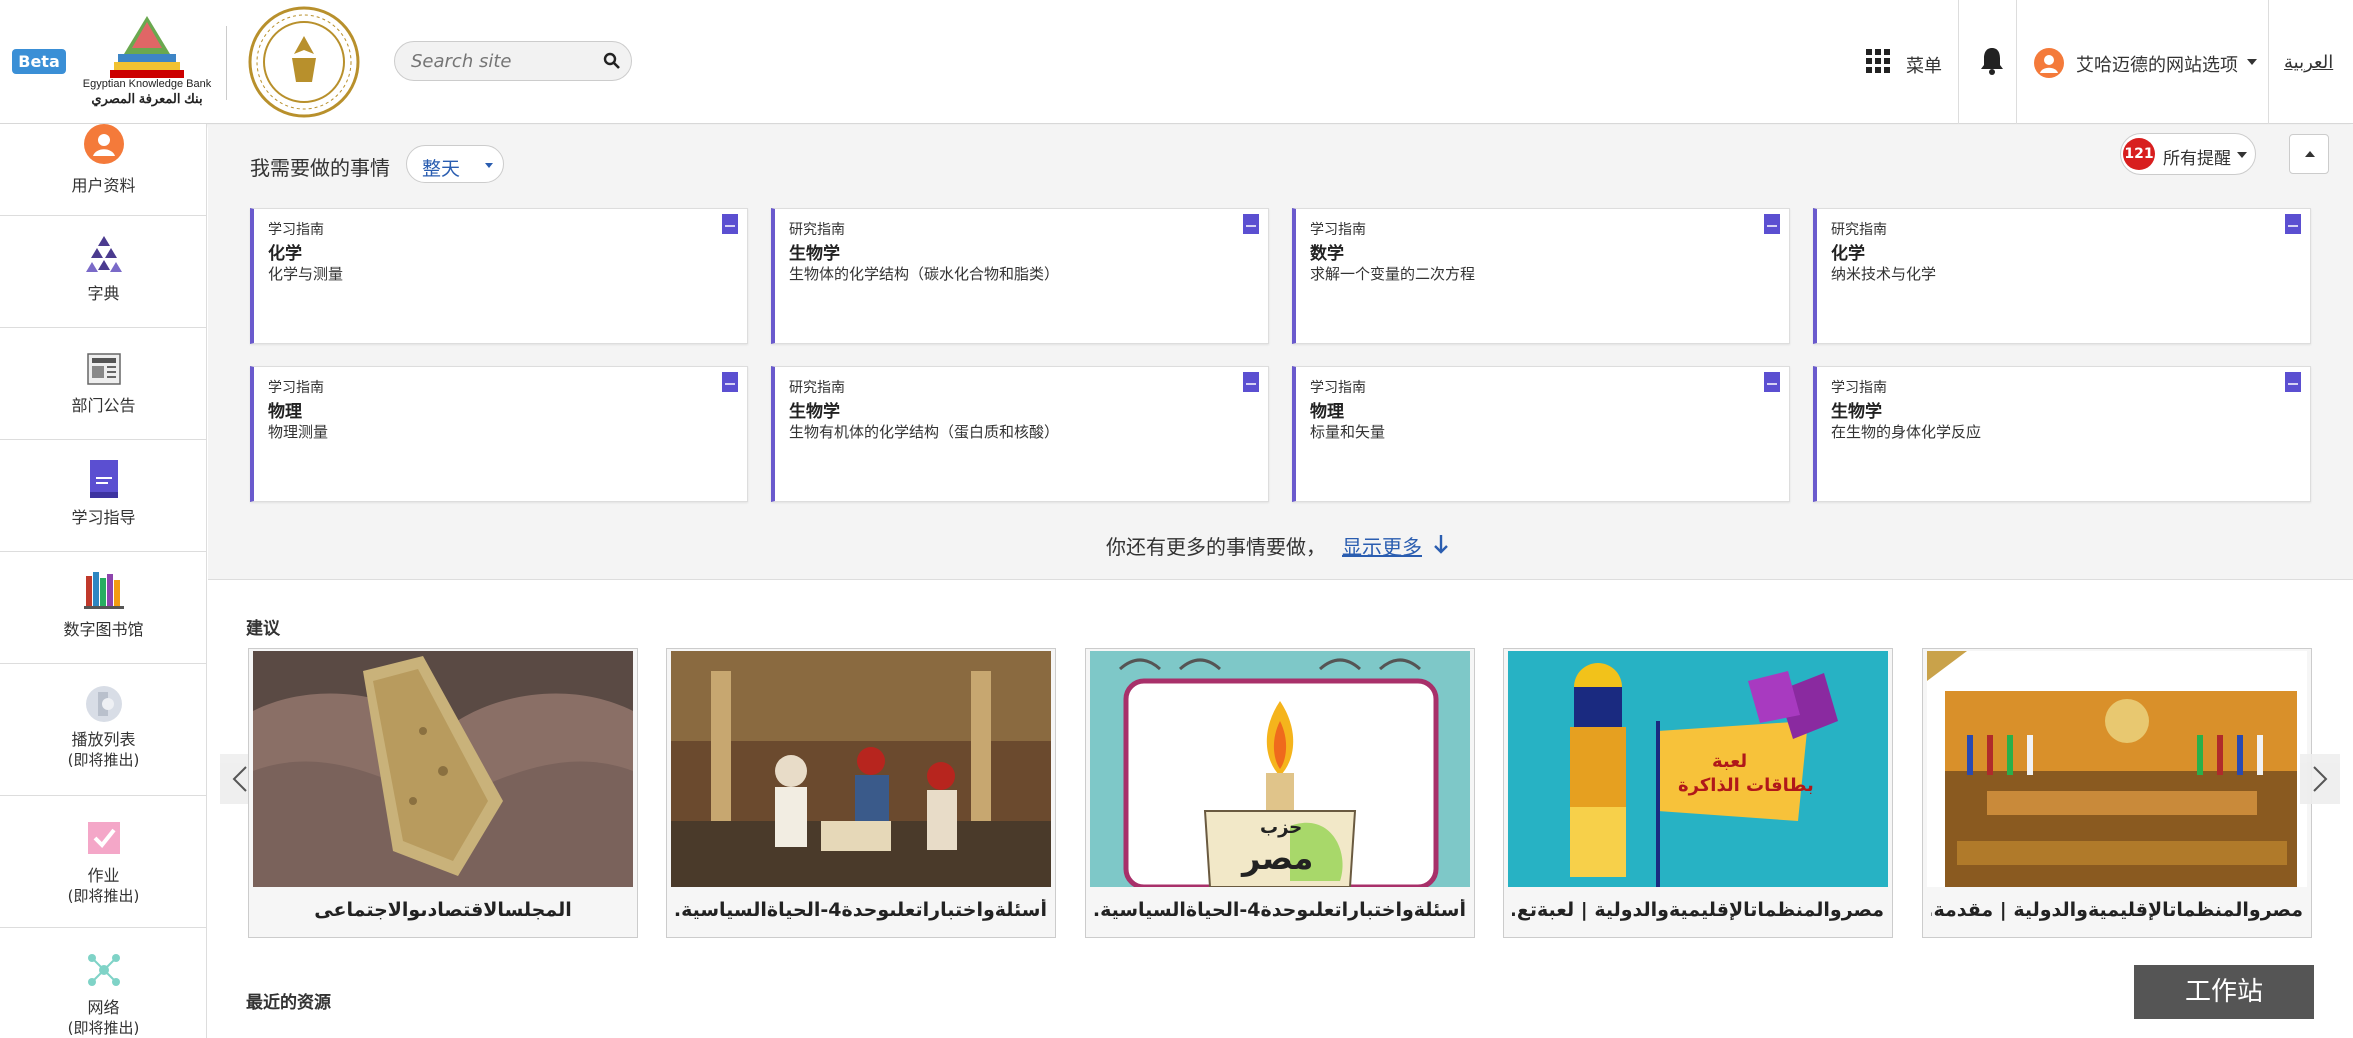 This screenshot has height=1038, width=2353. What do you see at coordinates (103, 293) in the screenshot?
I see `sidebar-item-label: 字典` at bounding box center [103, 293].